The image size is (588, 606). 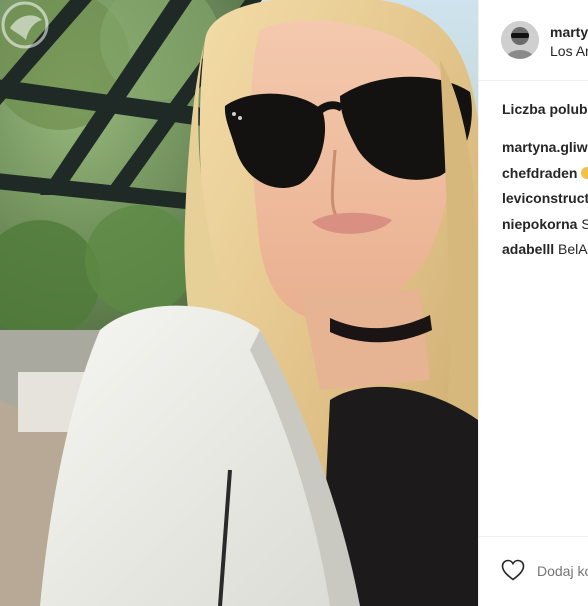 I want to click on comment-author: chefdraden, so click(x=539, y=173).